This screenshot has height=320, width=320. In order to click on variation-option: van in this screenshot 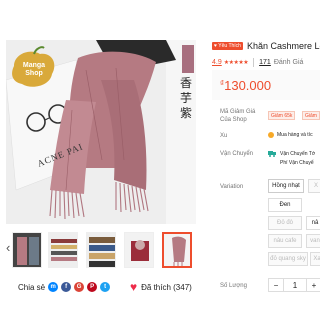, I will do `click(313, 241)`.